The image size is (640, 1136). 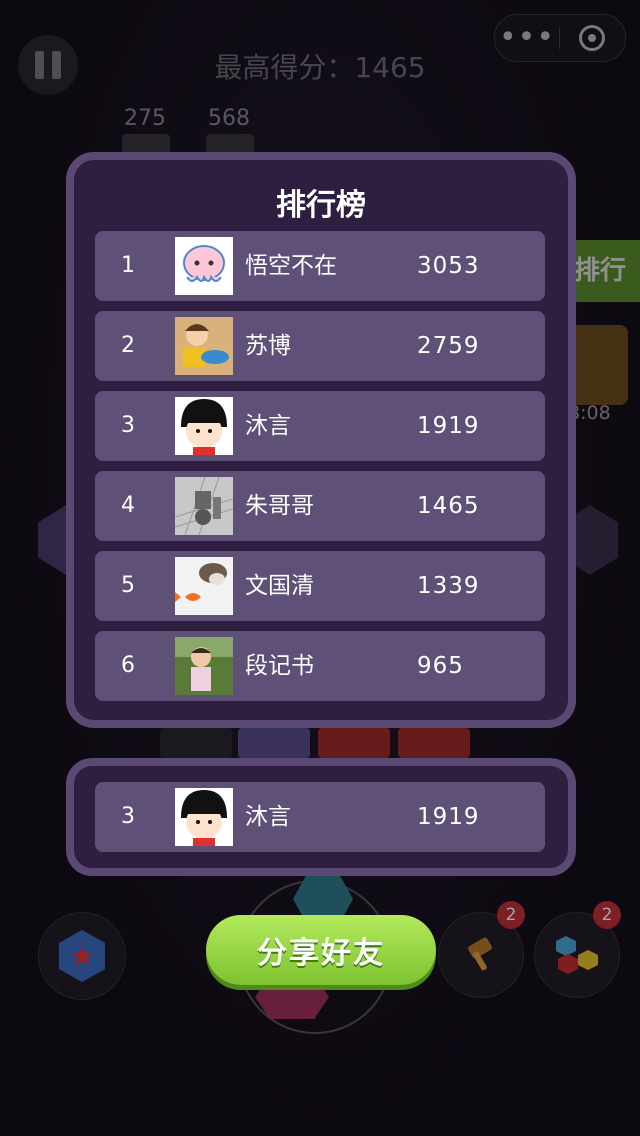 What do you see at coordinates (448, 346) in the screenshot?
I see `player-score: 2759` at bounding box center [448, 346].